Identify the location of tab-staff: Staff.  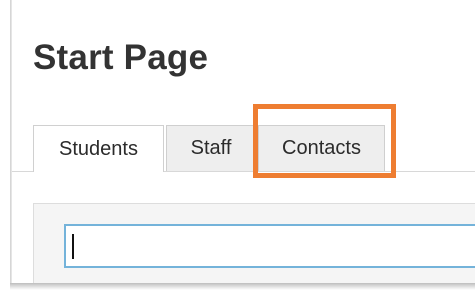
(211, 148).